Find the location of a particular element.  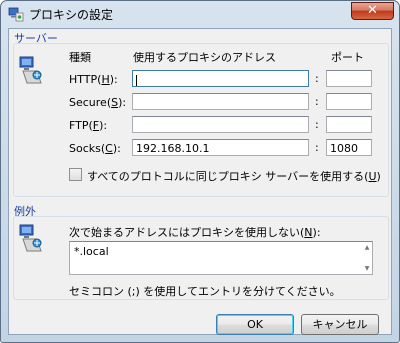

scroll-up-icon: ▲ is located at coordinates (367, 247).